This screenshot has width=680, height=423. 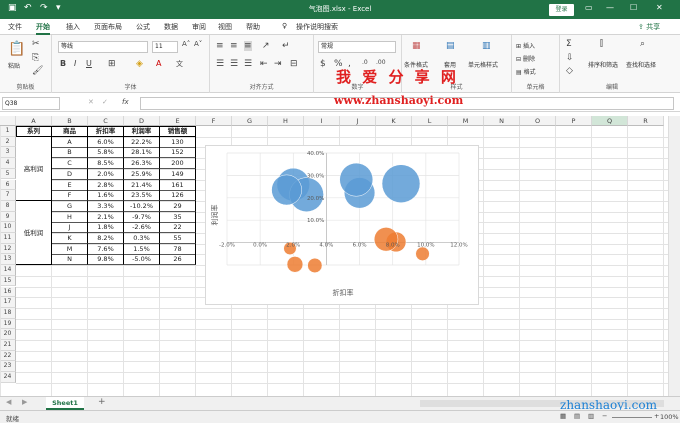 What do you see at coordinates (36, 44) in the screenshot?
I see `cut-icon: ✂` at bounding box center [36, 44].